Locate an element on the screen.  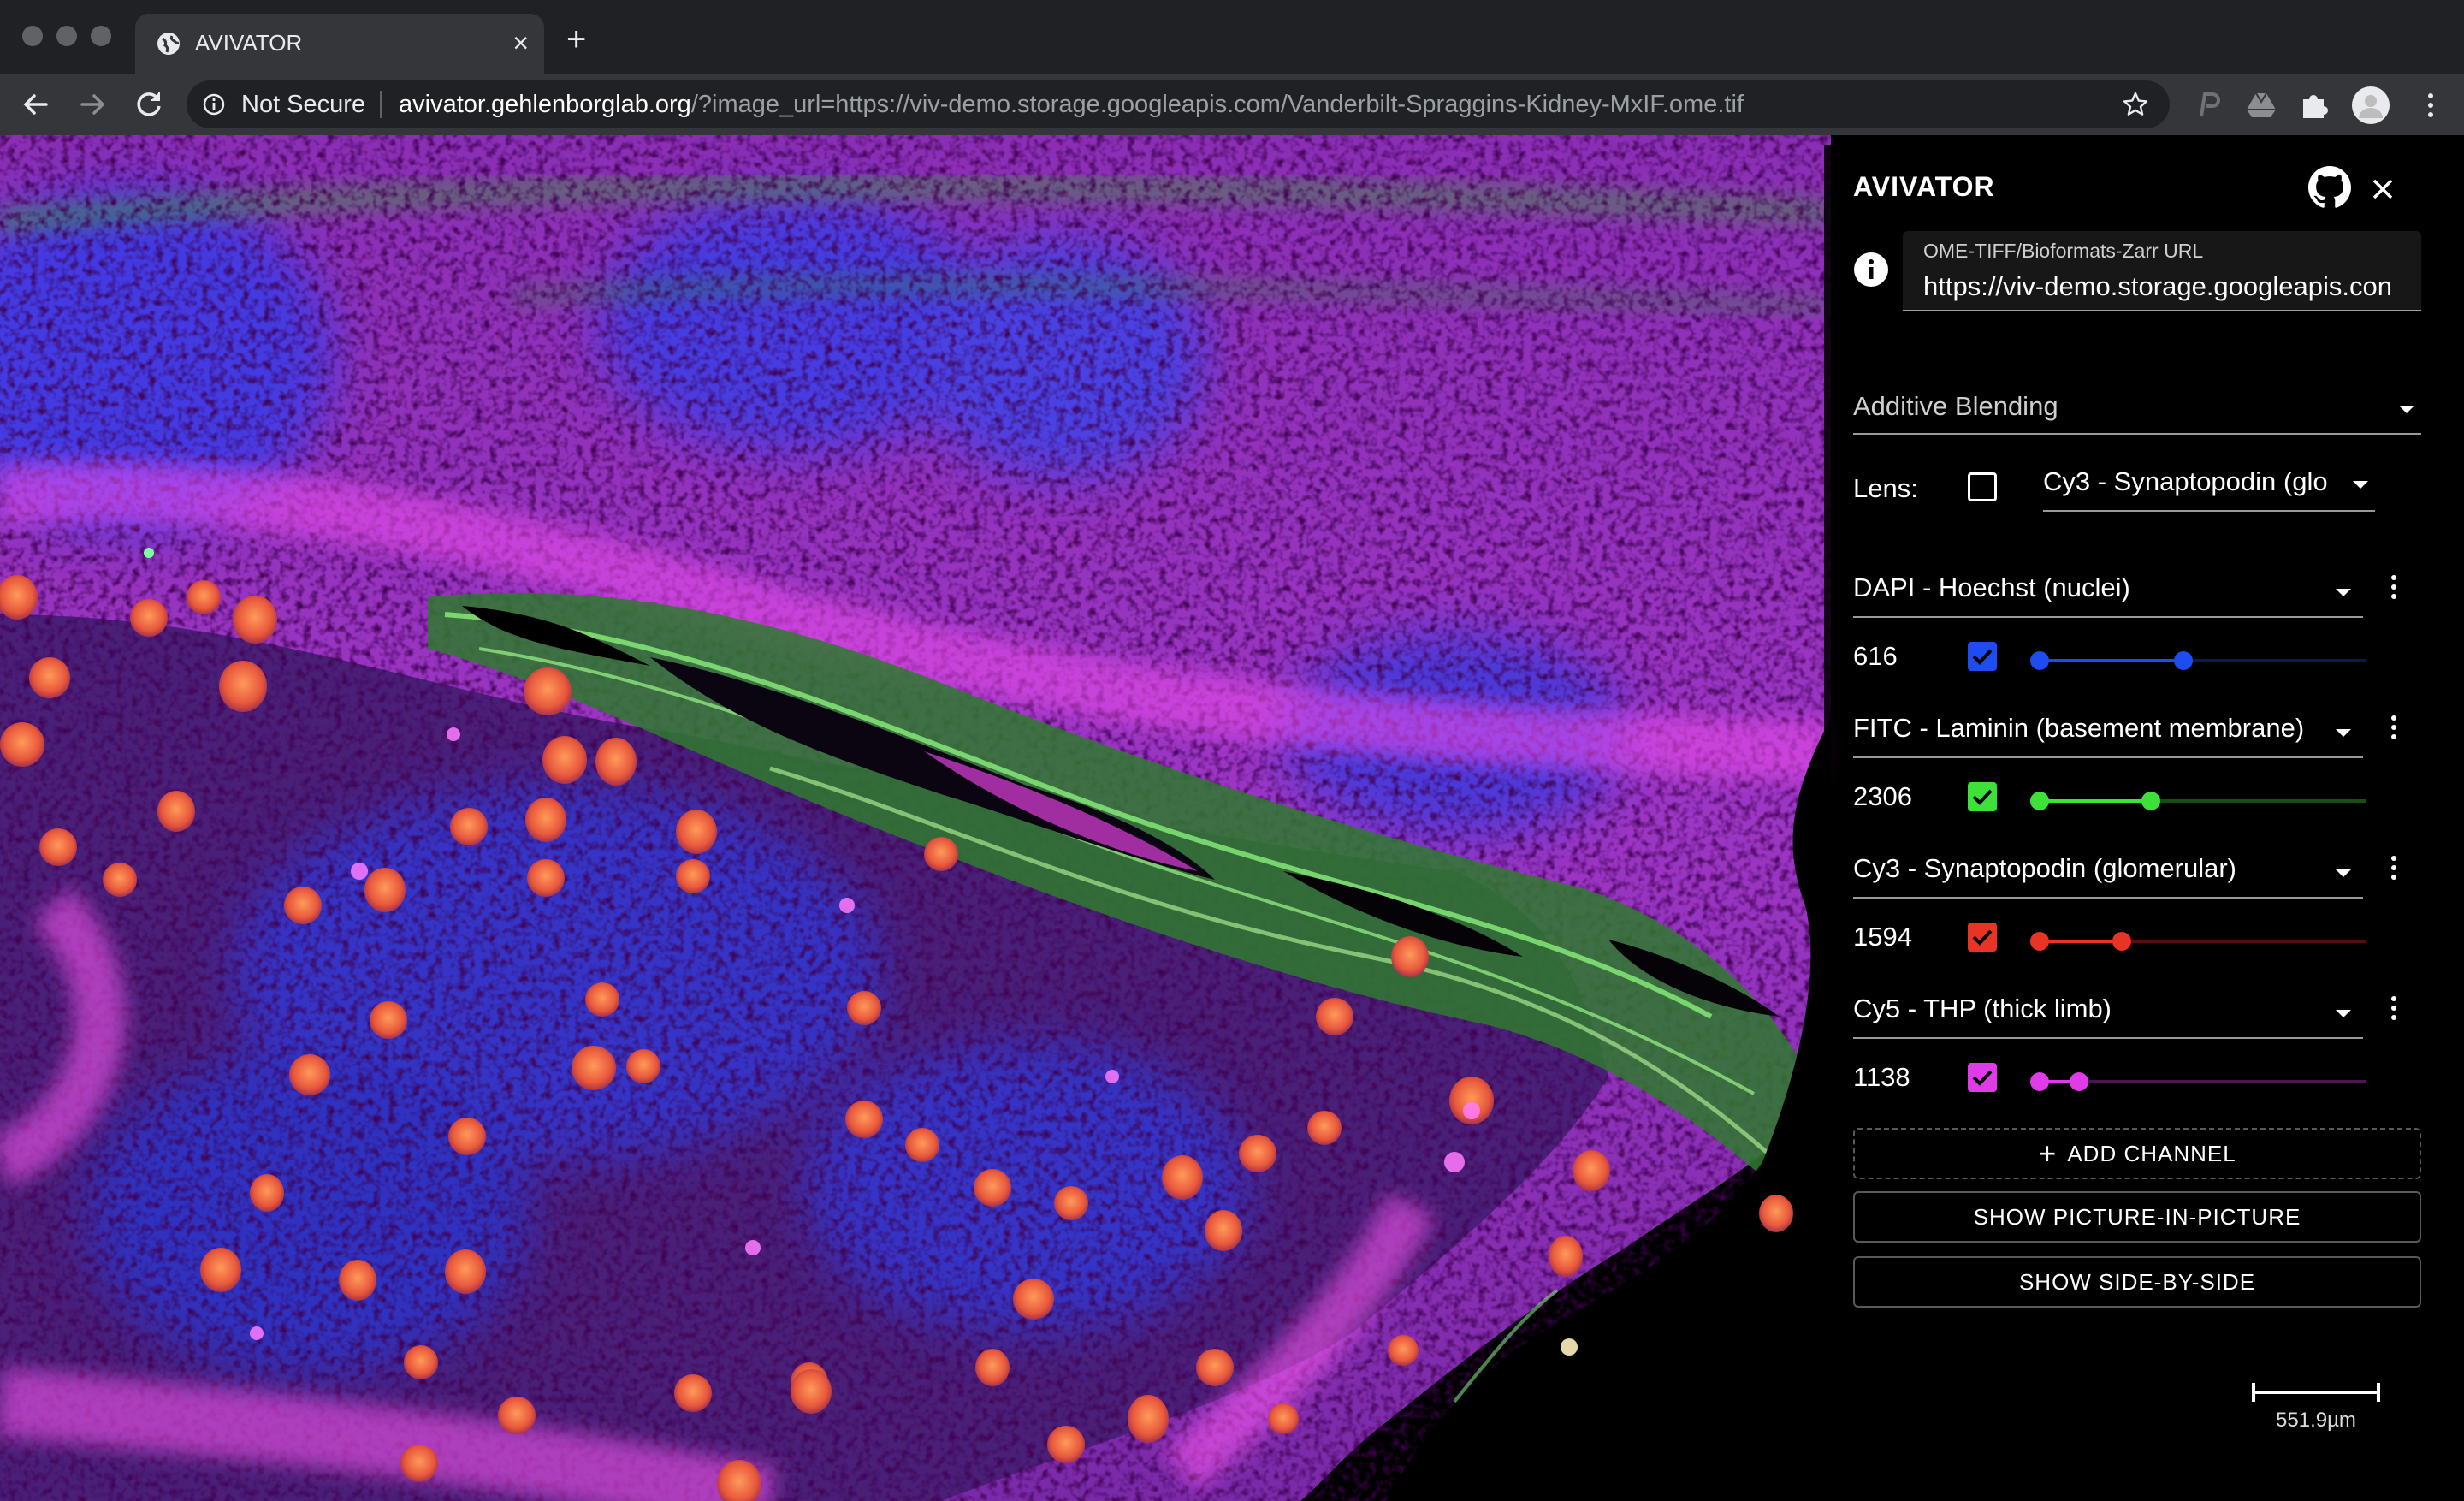
reload-icon is located at coordinates (149, 105).